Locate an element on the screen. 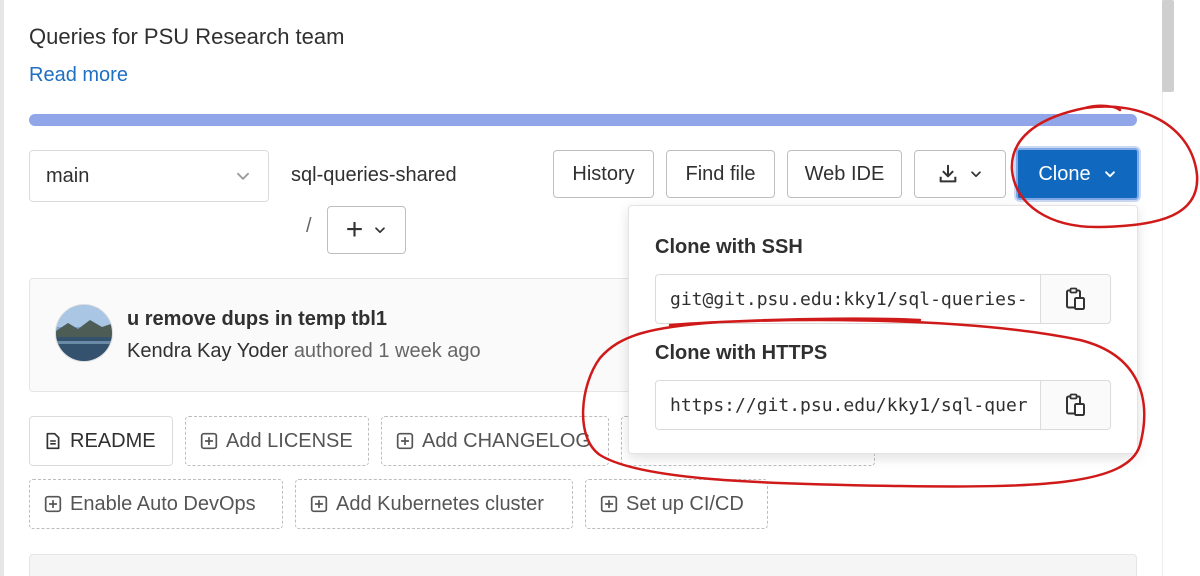 This screenshot has width=1200, height=576. find-file-button: Find file is located at coordinates (720, 174).